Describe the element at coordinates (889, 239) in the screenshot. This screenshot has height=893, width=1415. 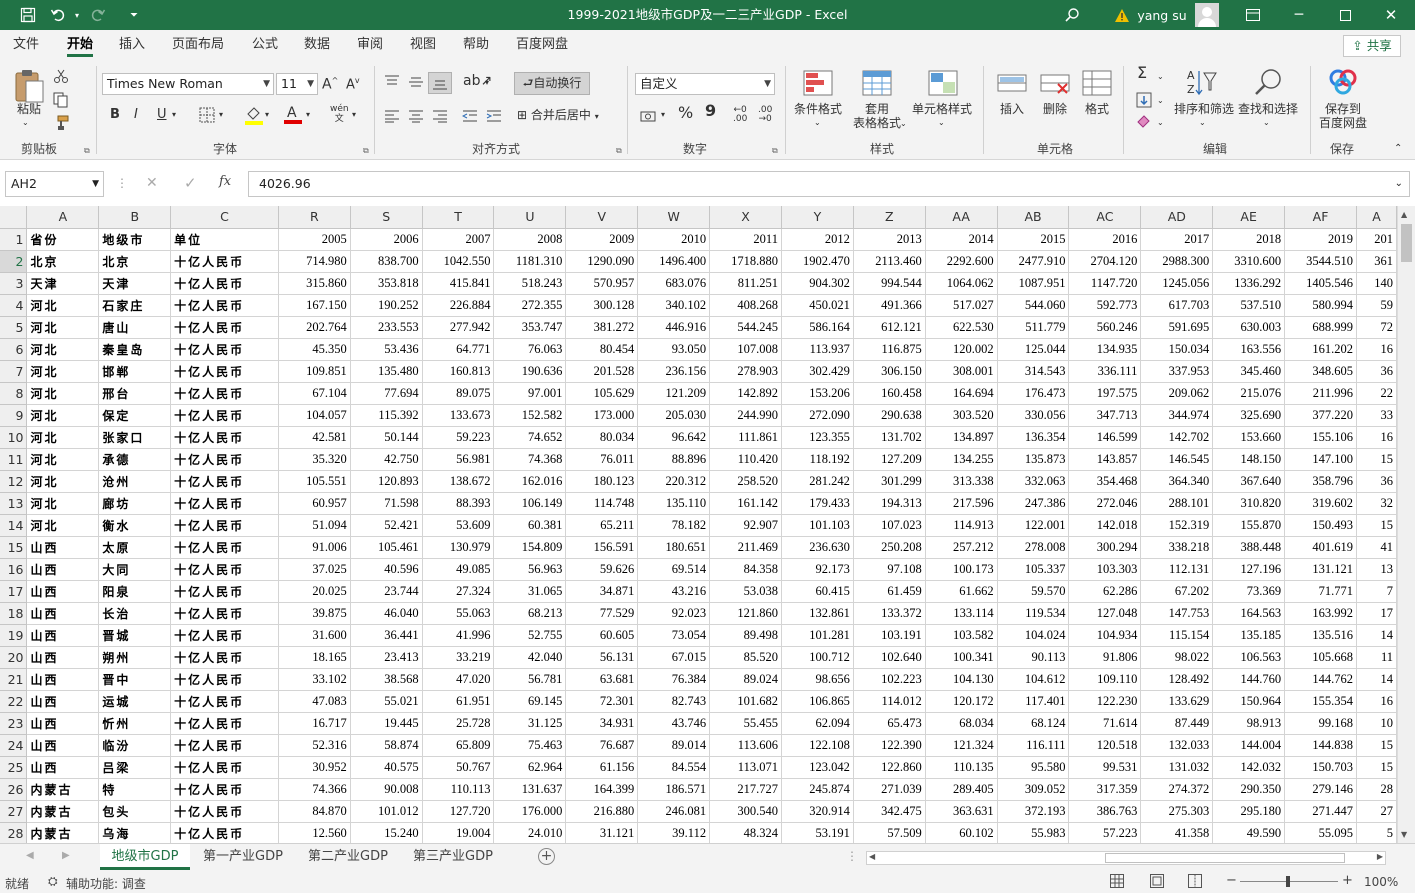
I see `cell: 2013` at that location.